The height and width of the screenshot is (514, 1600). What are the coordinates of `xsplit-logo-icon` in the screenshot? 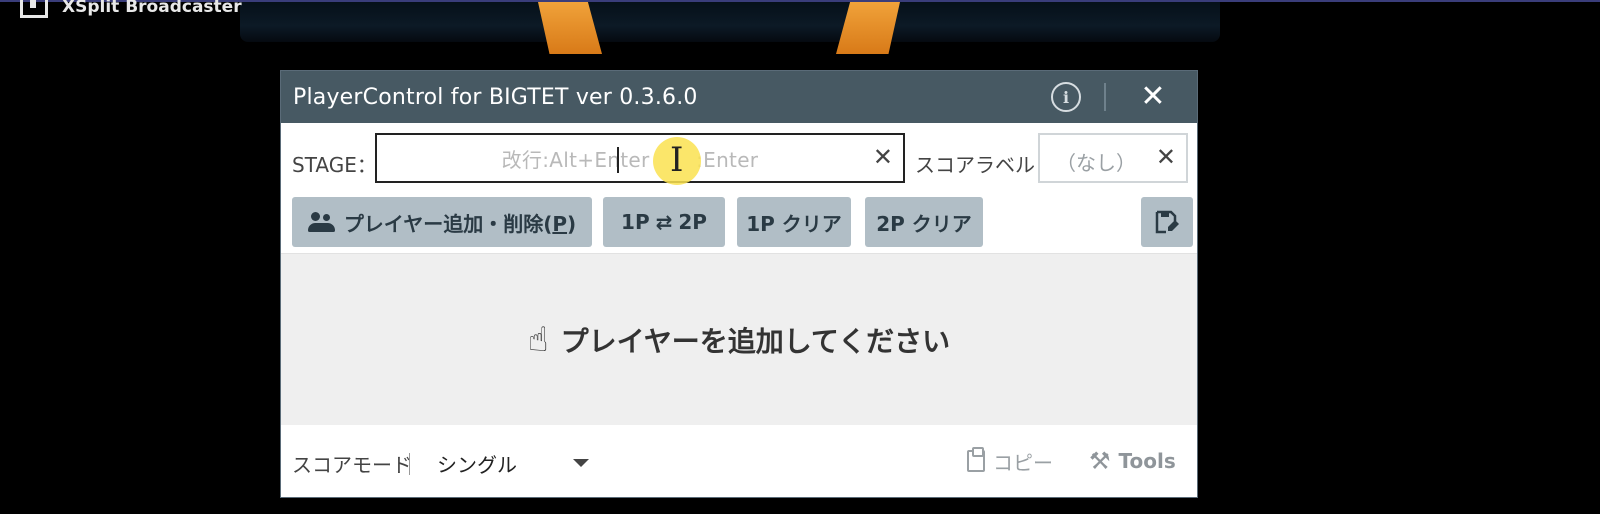 It's located at (35, 11).